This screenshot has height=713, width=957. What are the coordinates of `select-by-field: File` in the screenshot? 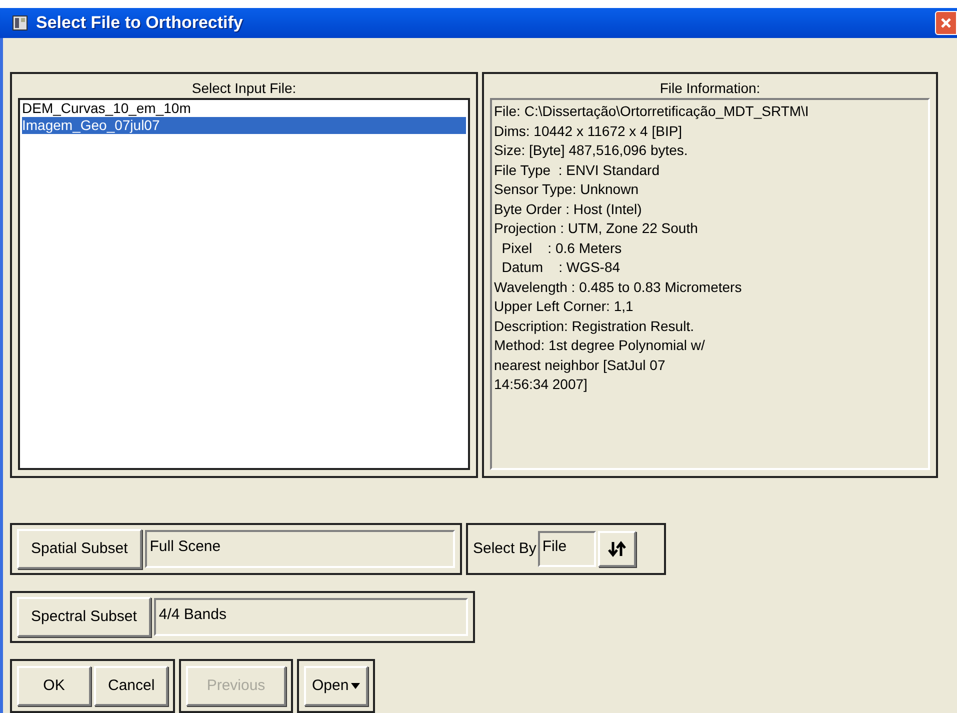 It's located at (567, 549).